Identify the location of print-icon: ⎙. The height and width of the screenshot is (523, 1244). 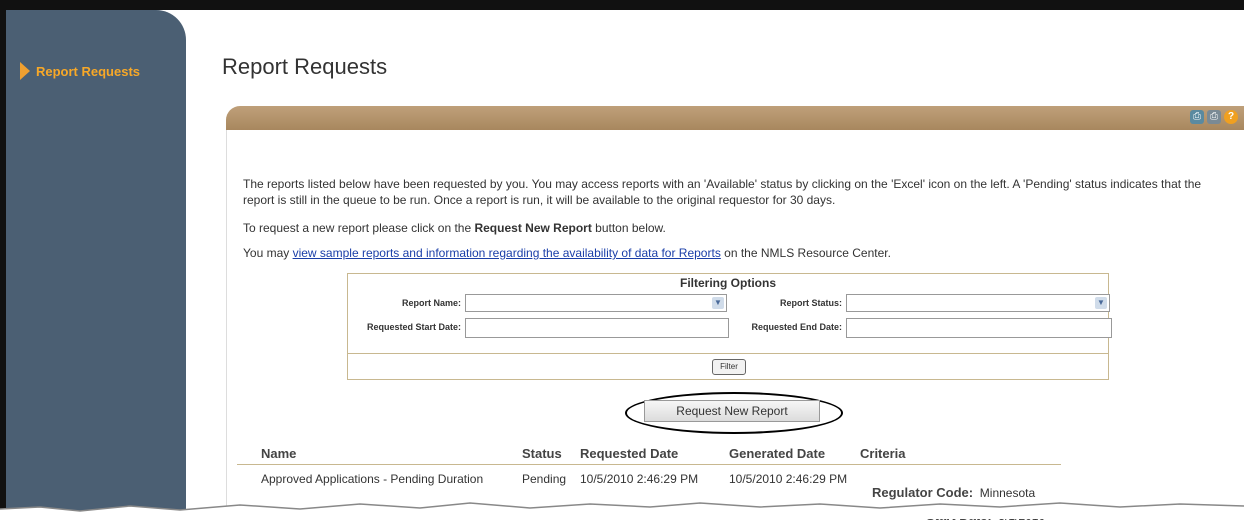
(1197, 117).